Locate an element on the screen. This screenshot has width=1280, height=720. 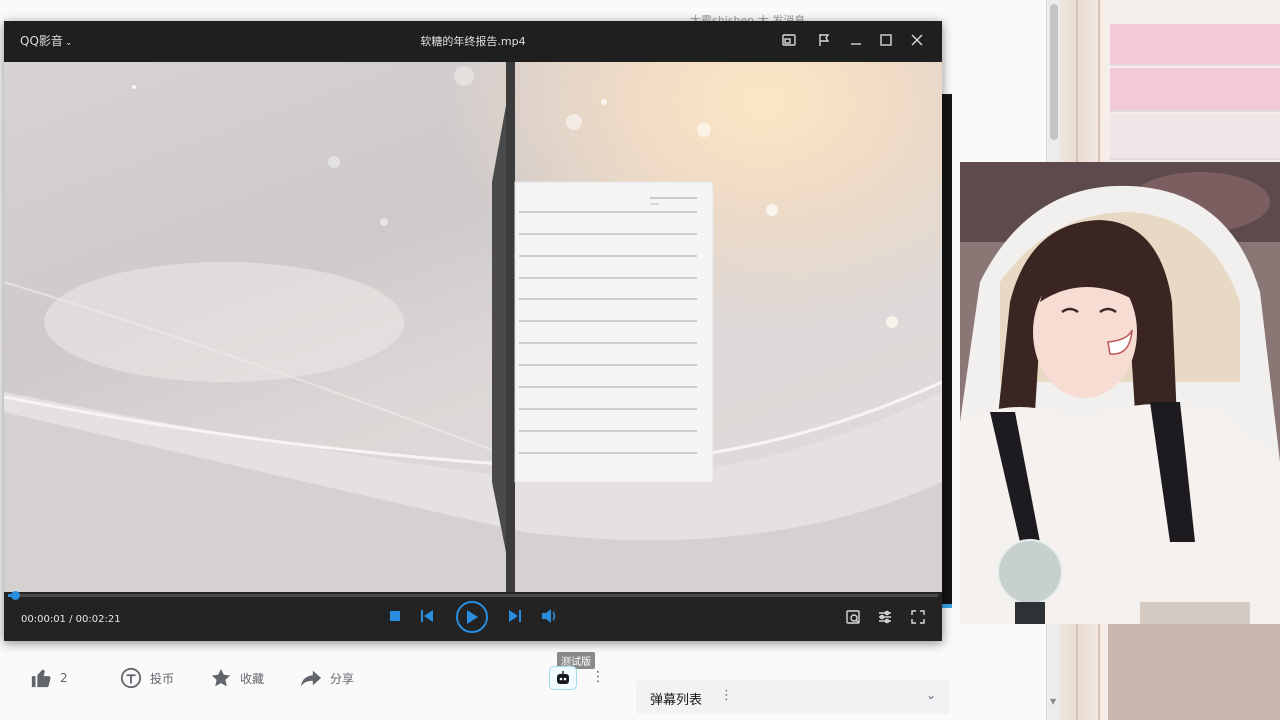
player-titlebar: QQ影音 ⌄ 软糖的年终报告.mp4 is located at coordinates (473, 40).